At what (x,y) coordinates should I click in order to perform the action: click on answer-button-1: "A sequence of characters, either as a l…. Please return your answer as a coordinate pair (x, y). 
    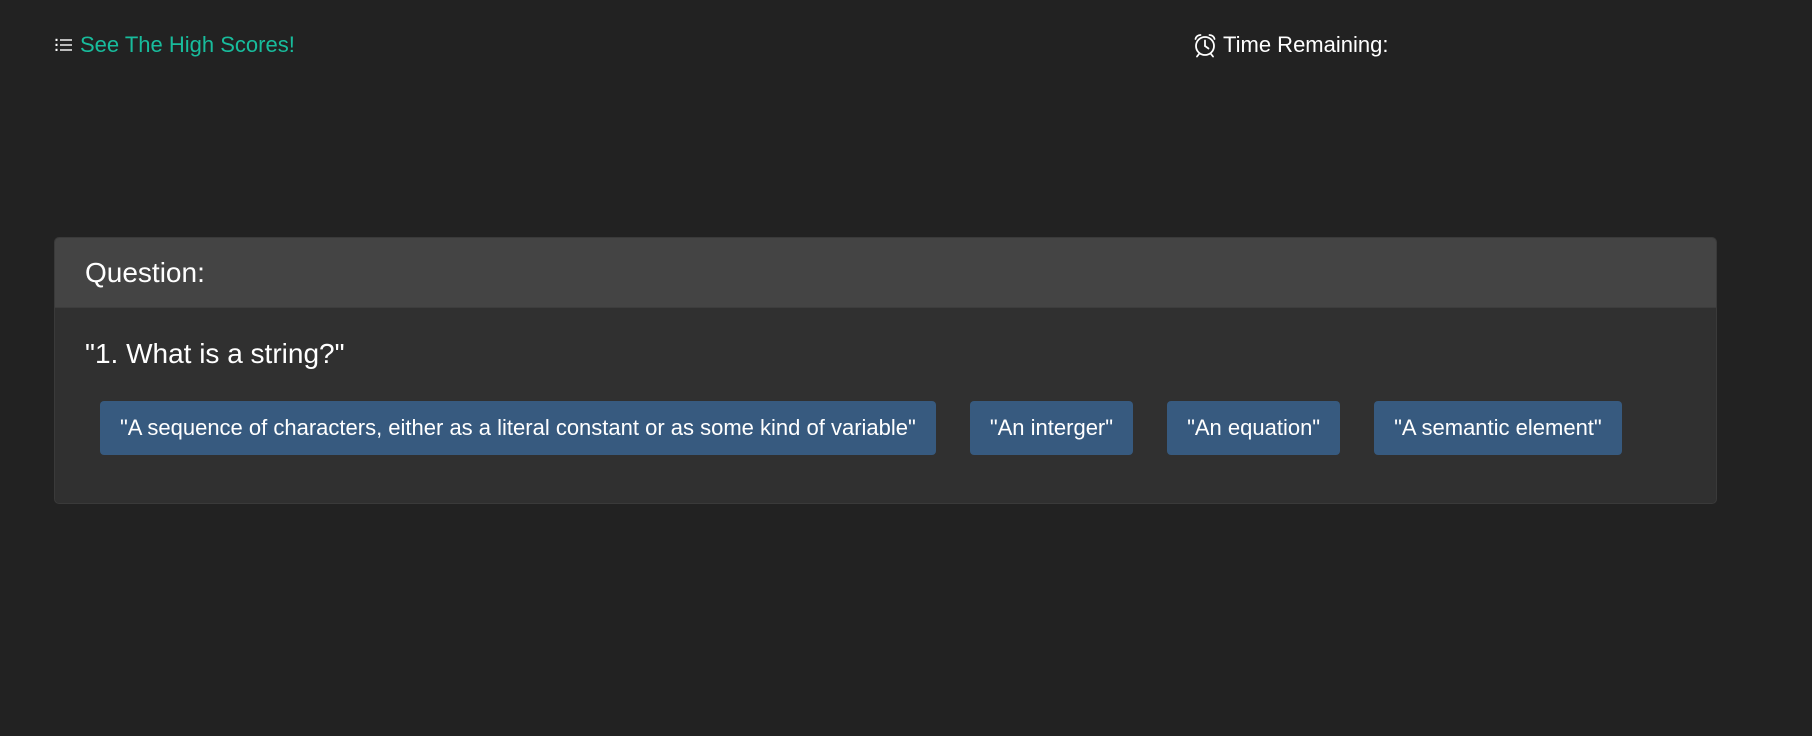
    Looking at the image, I should click on (518, 428).